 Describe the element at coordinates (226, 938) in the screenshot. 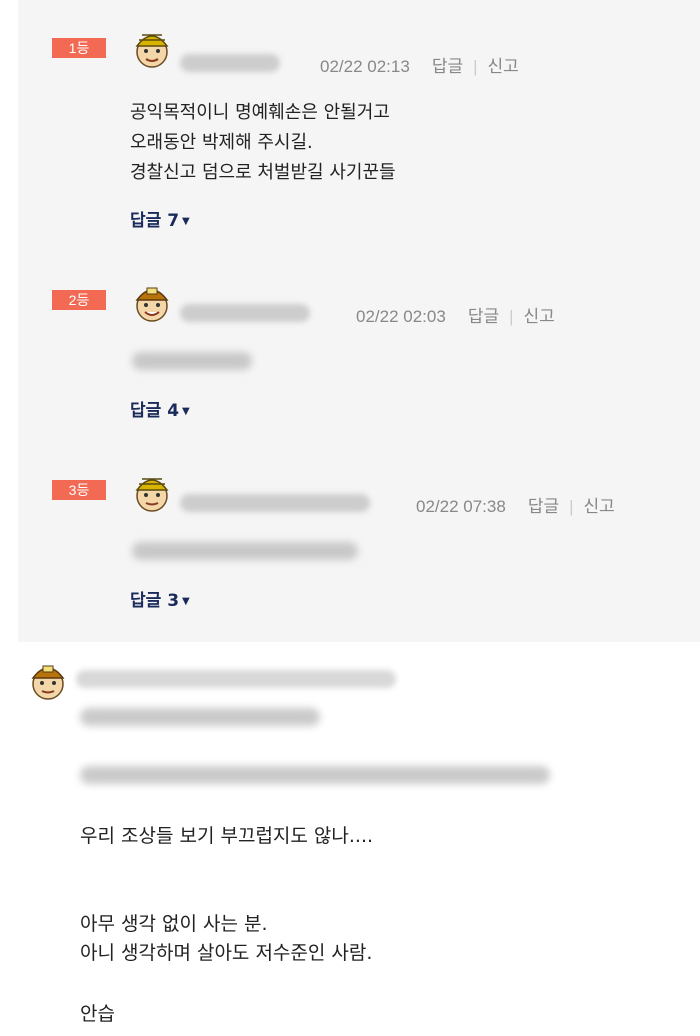

I see `comment-text: 아무 생각 없이 사는 분. 아니 생각하며 살아도 저수준인 사람.` at that location.